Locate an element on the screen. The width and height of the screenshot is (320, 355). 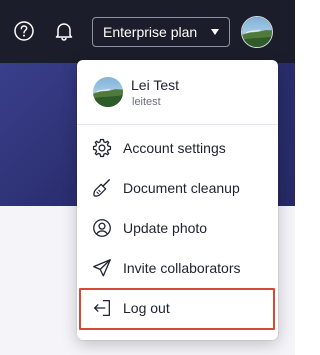
caret-down-icon is located at coordinates (215, 32).